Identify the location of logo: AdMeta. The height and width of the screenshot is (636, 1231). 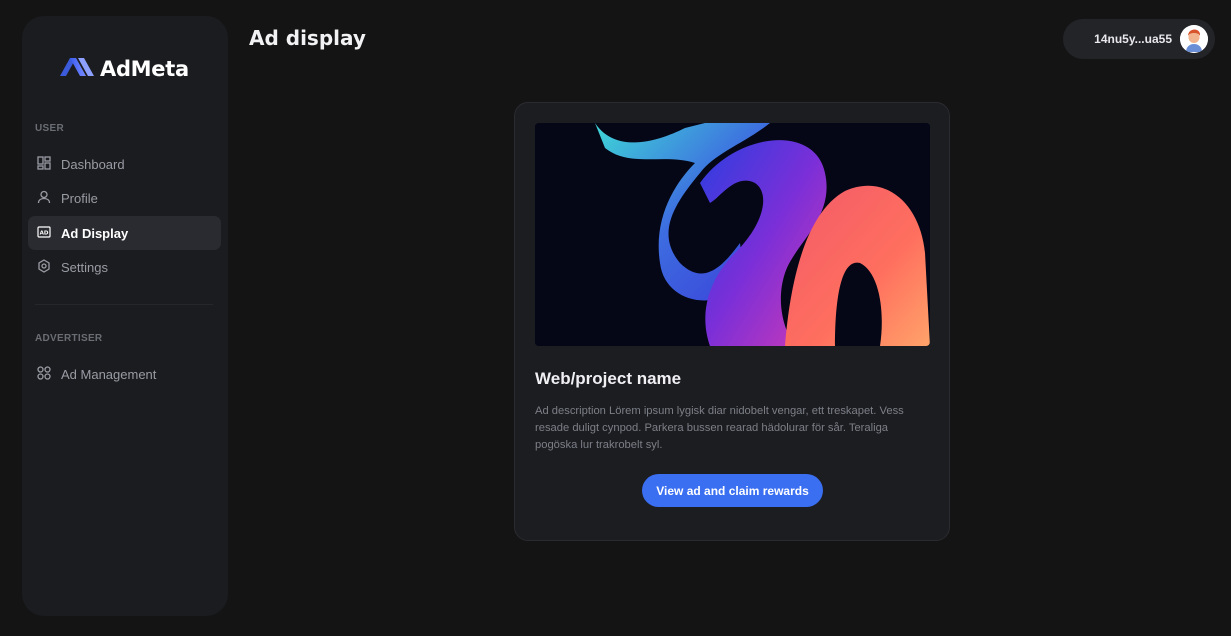
(124, 68).